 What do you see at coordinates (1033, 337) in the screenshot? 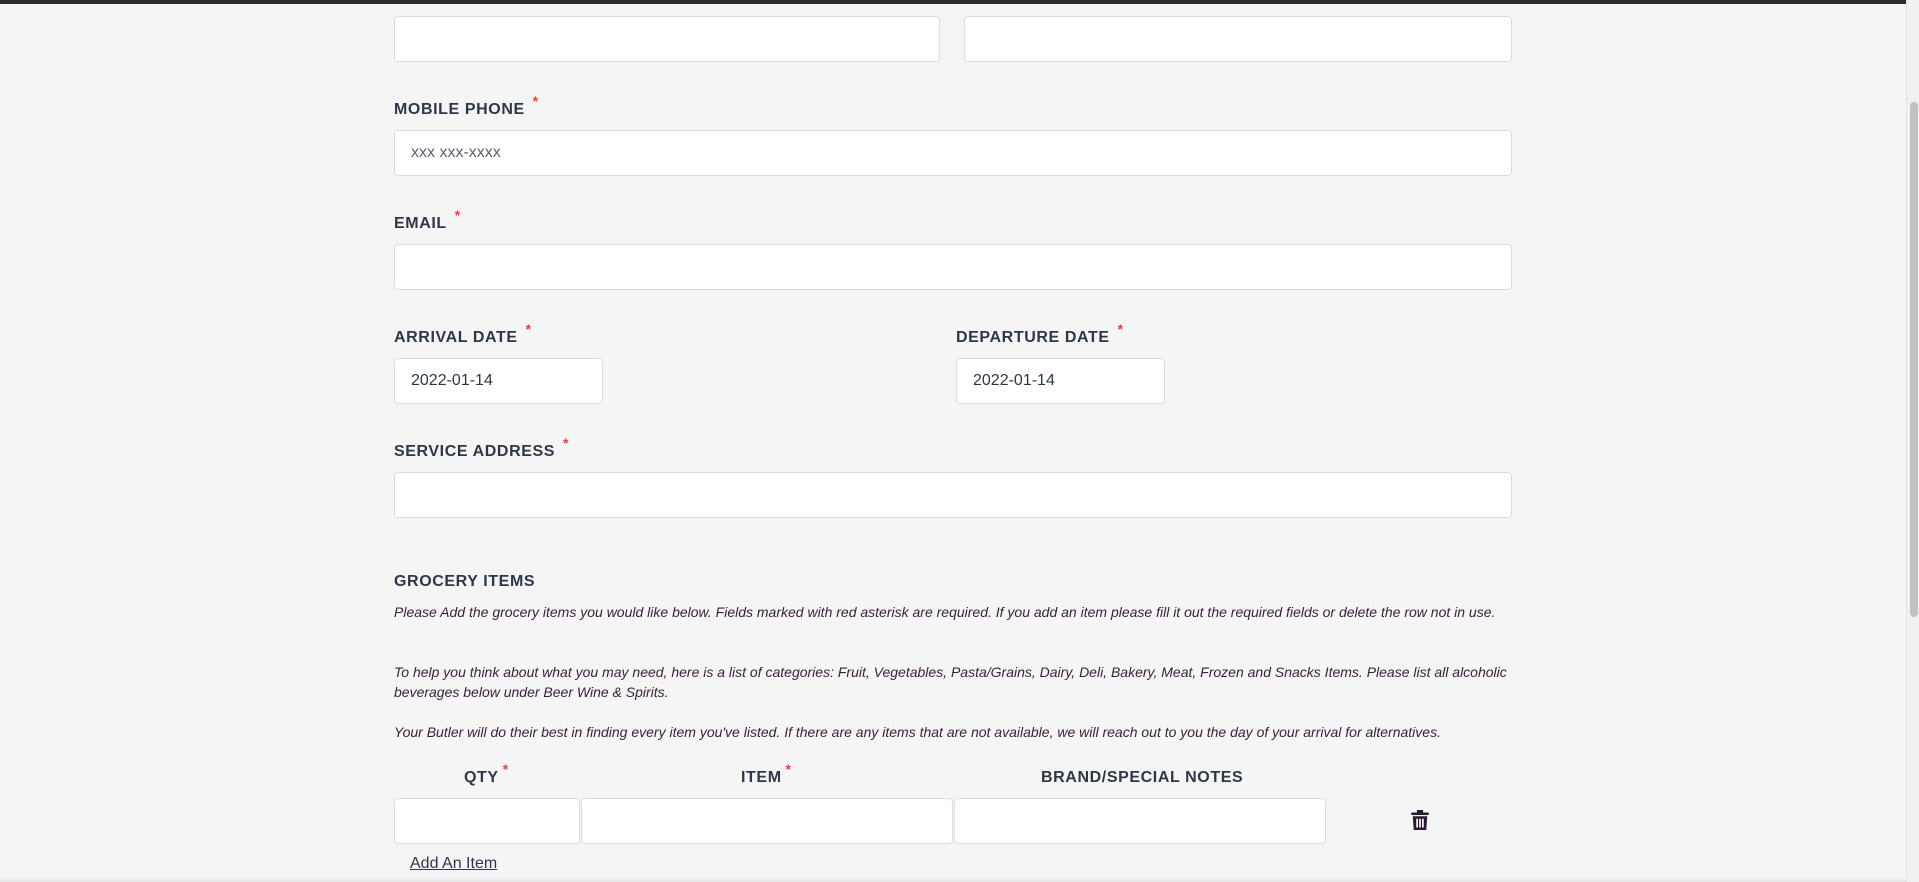
I see `departure-date-label-text: DEPARTURE DATE` at bounding box center [1033, 337].